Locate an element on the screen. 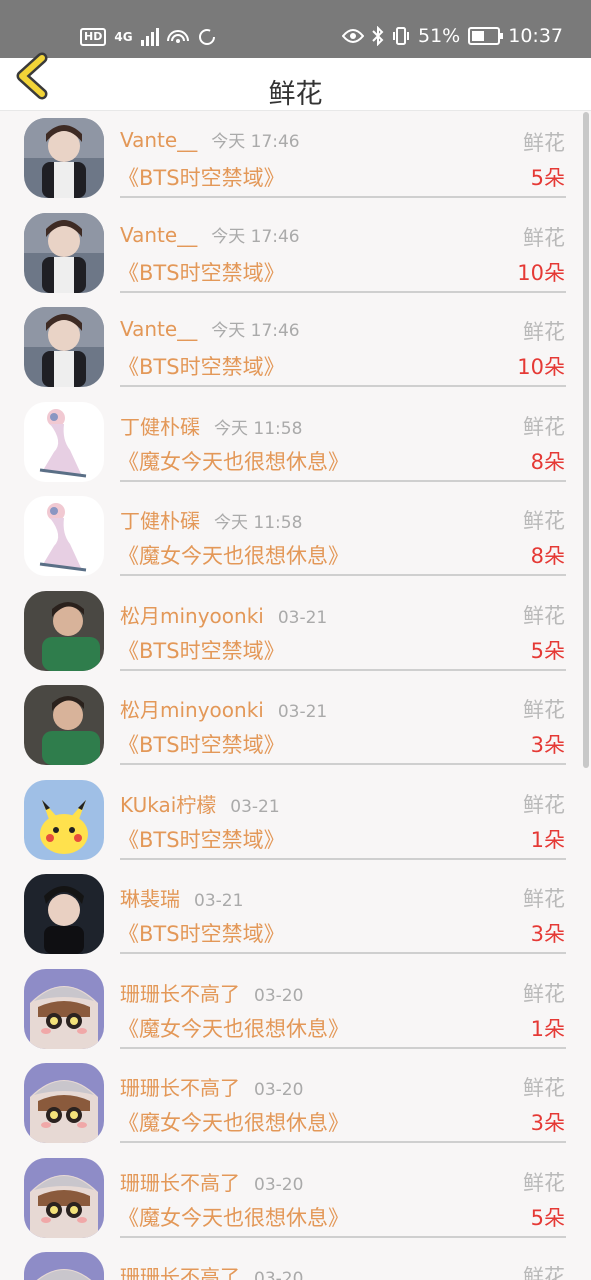 This screenshot has height=1280, width=591. battery-icon is located at coordinates (486, 36).